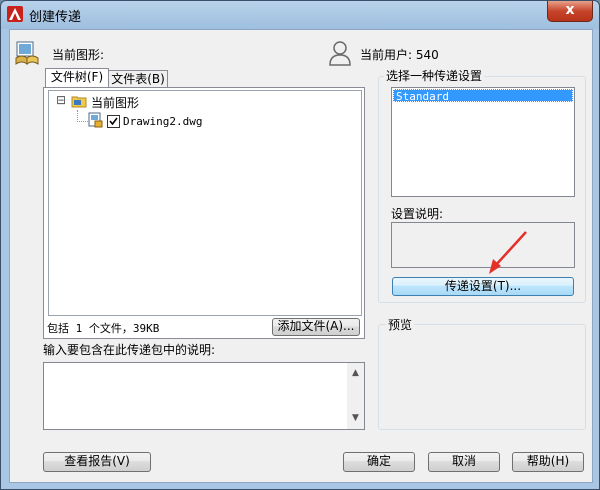 Image resolution: width=600 pixels, height=490 pixels. Describe the element at coordinates (95, 120) in the screenshot. I see `dwg-file-icon` at that location.